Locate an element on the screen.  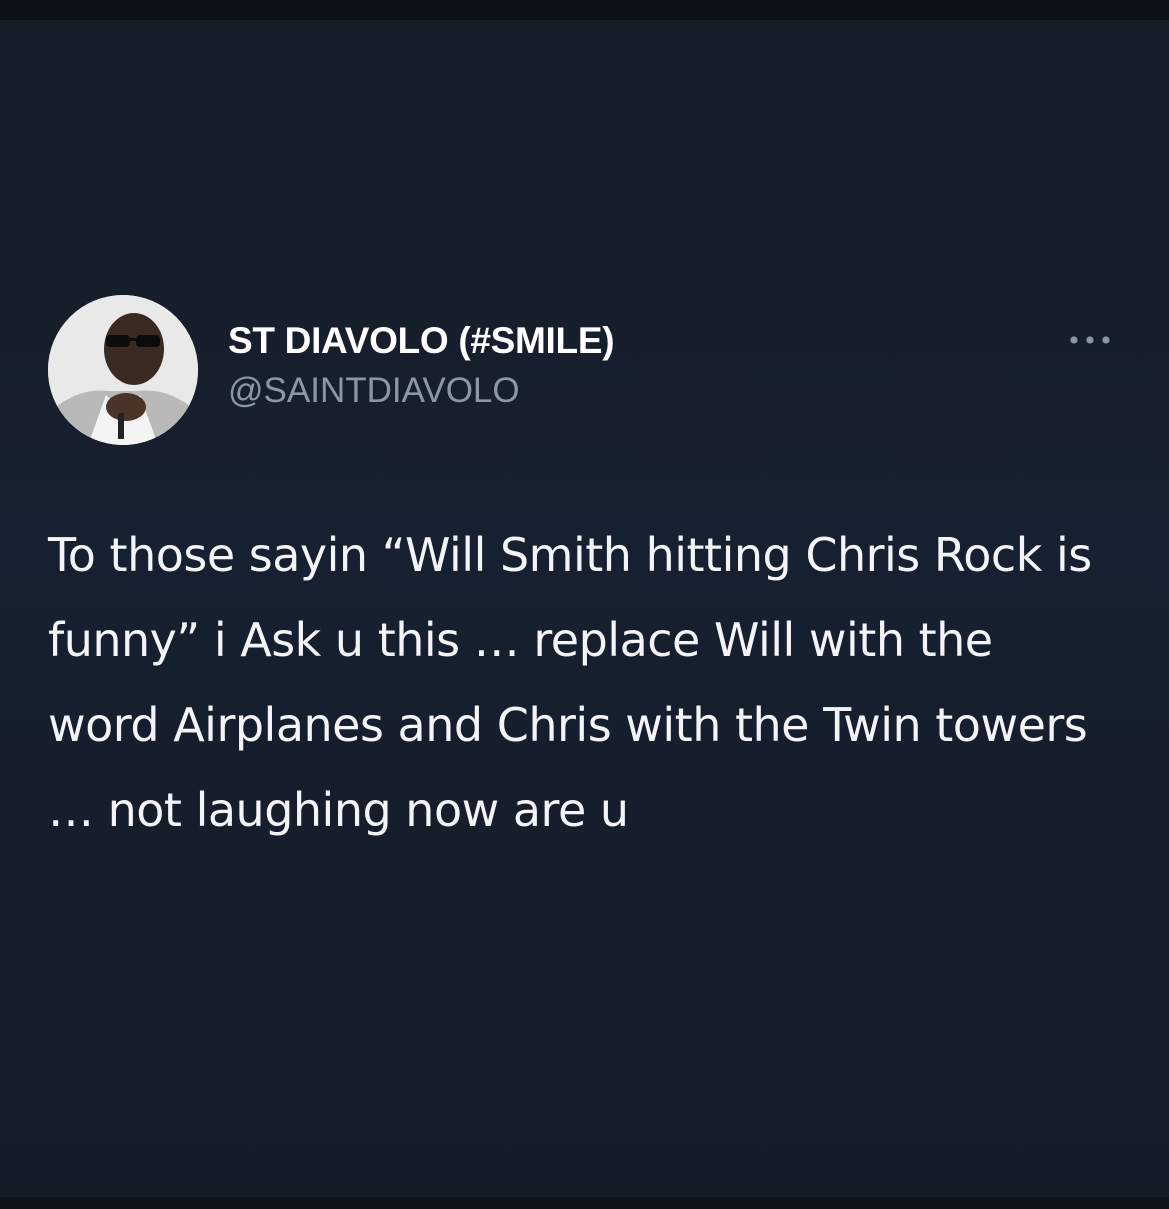
user-handle: @SAINTDIAVOLO is located at coordinates (421, 391).